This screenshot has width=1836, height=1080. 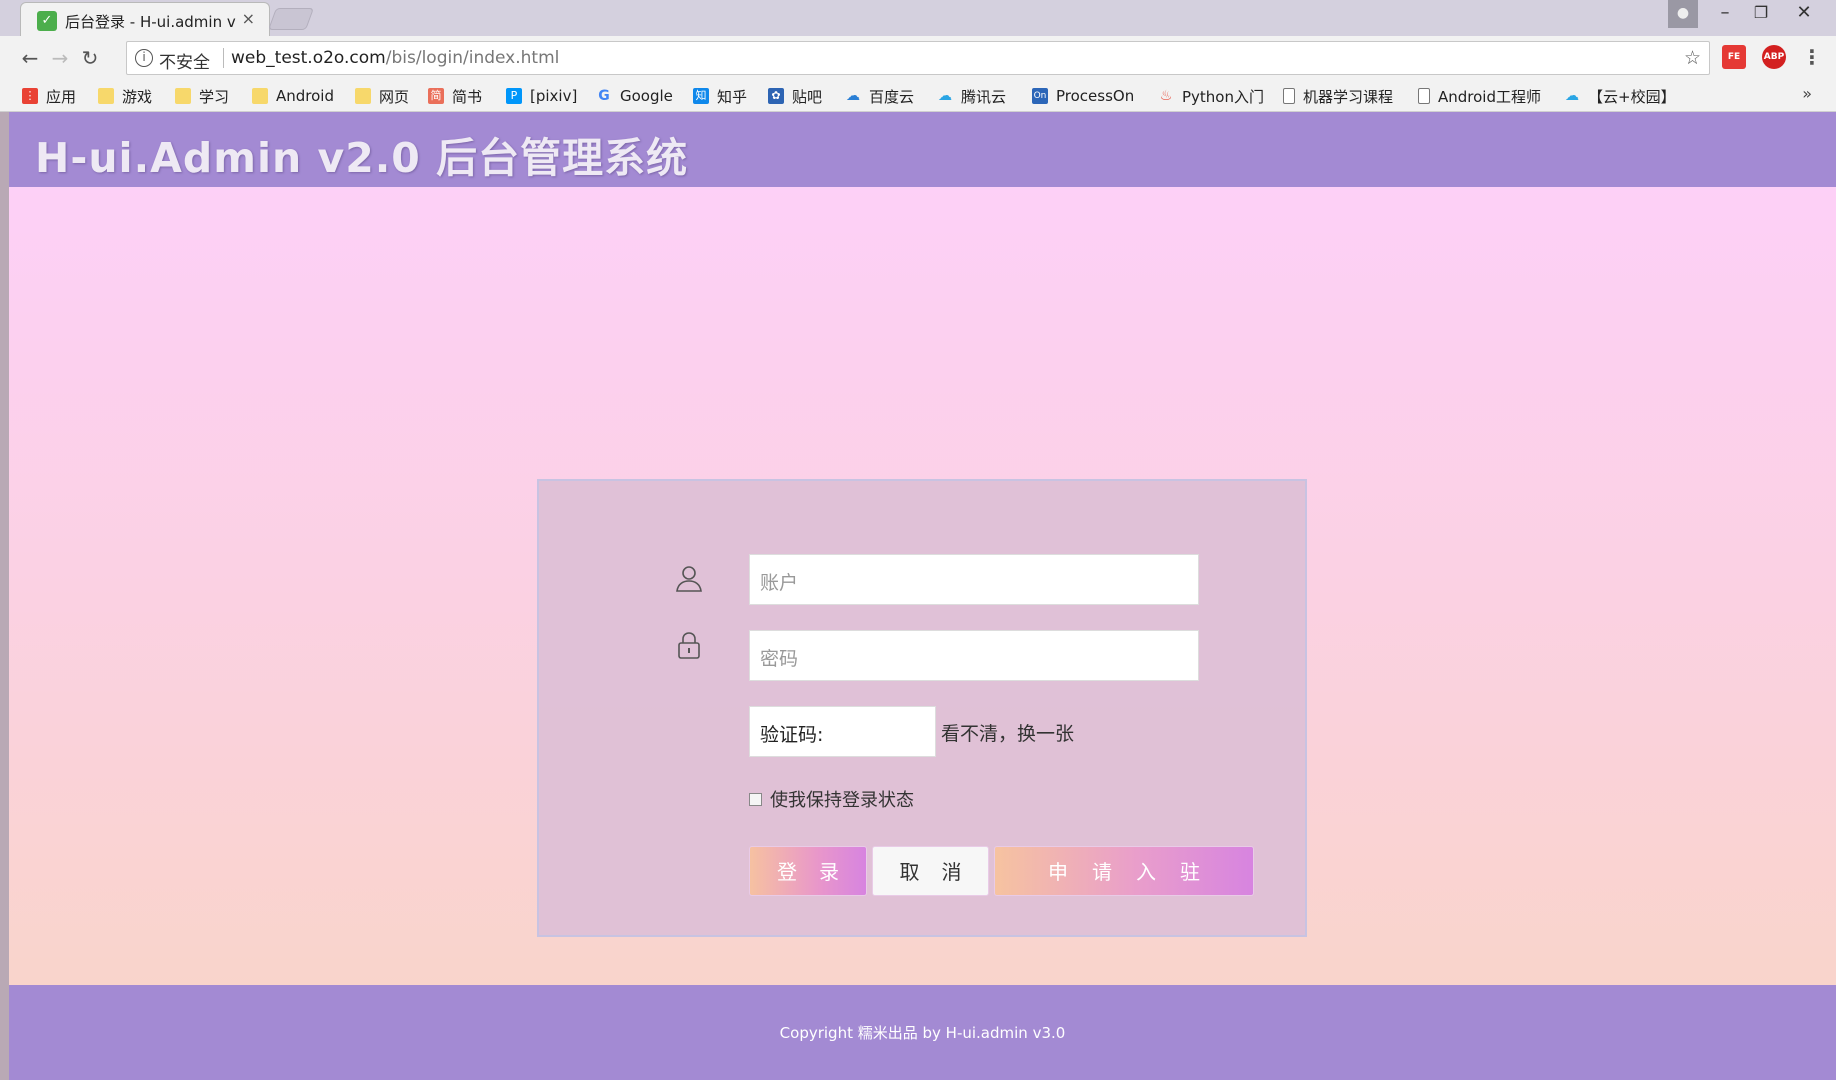 What do you see at coordinates (214, 96) in the screenshot?
I see `bookmark-label: 学习` at bounding box center [214, 96].